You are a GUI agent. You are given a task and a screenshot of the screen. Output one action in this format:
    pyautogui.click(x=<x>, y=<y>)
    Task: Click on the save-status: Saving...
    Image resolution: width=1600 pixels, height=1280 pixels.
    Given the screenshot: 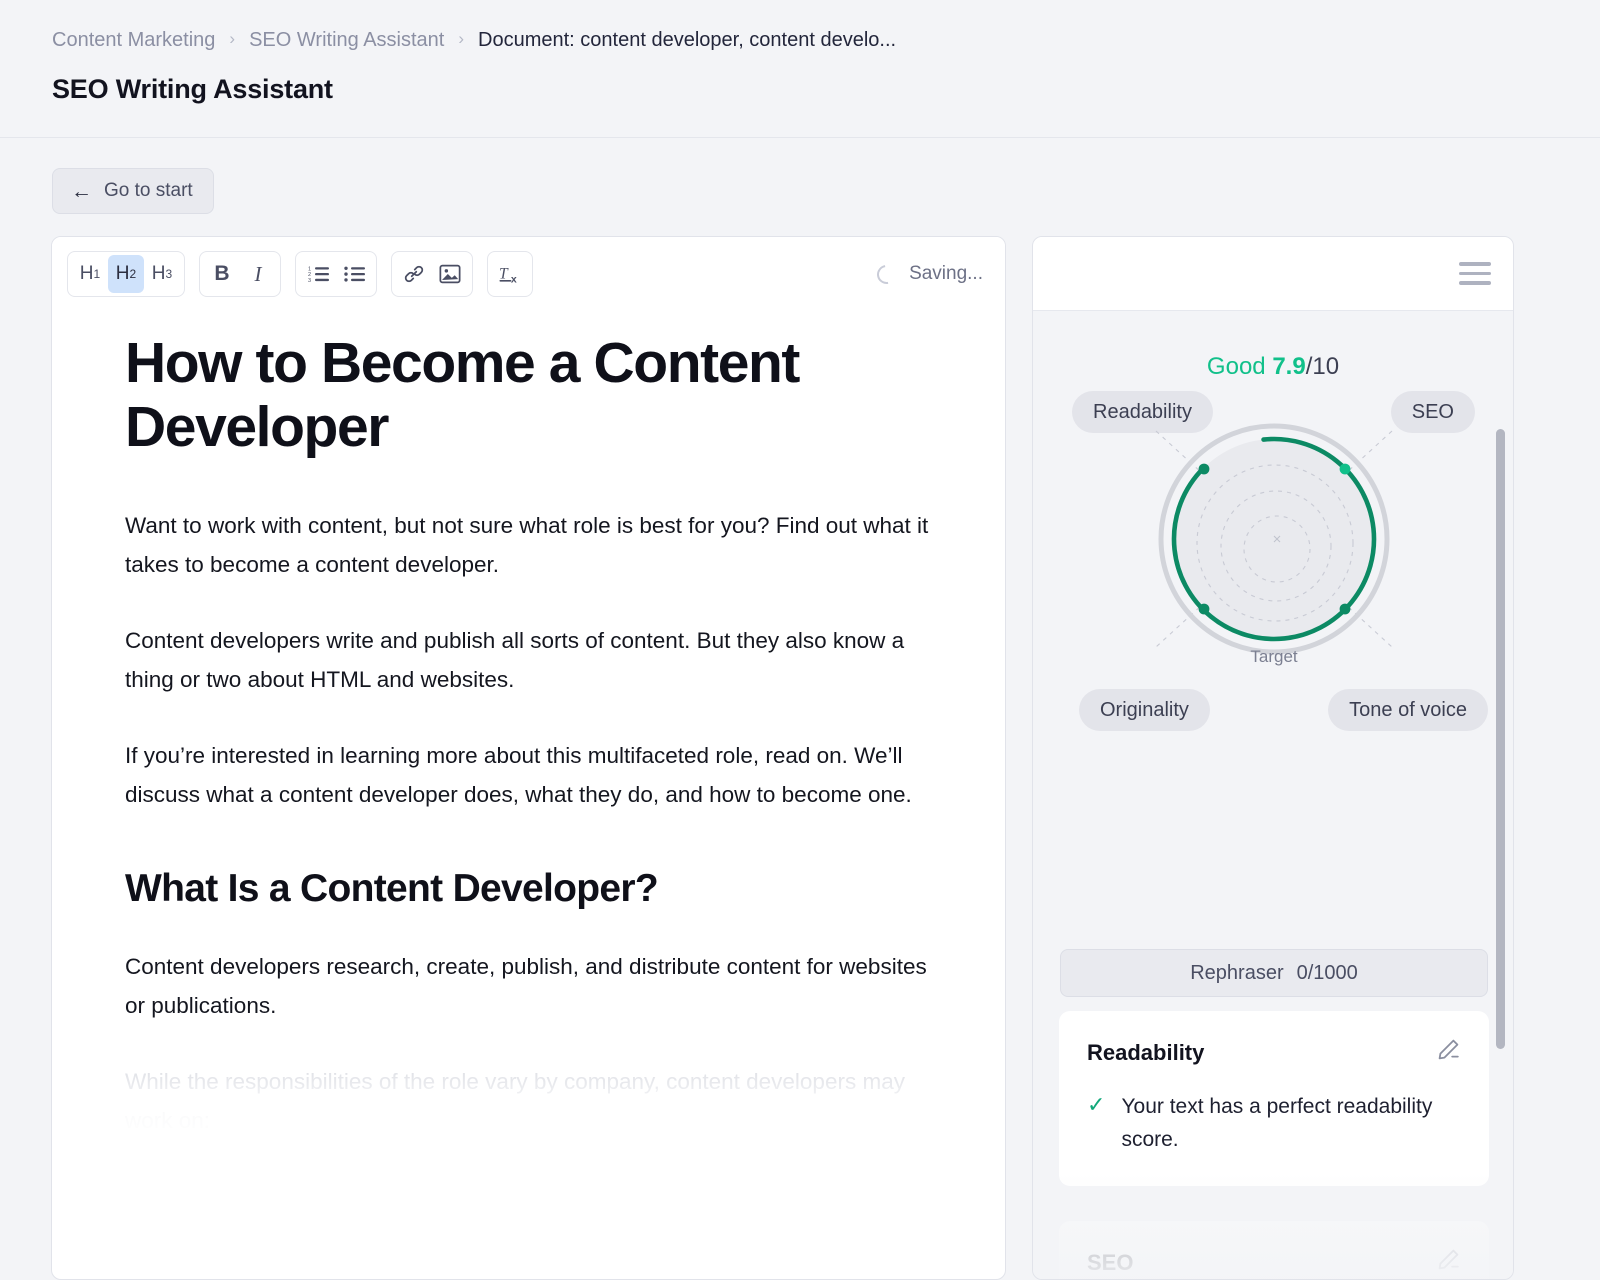 What is the action you would take?
    pyautogui.click(x=928, y=274)
    